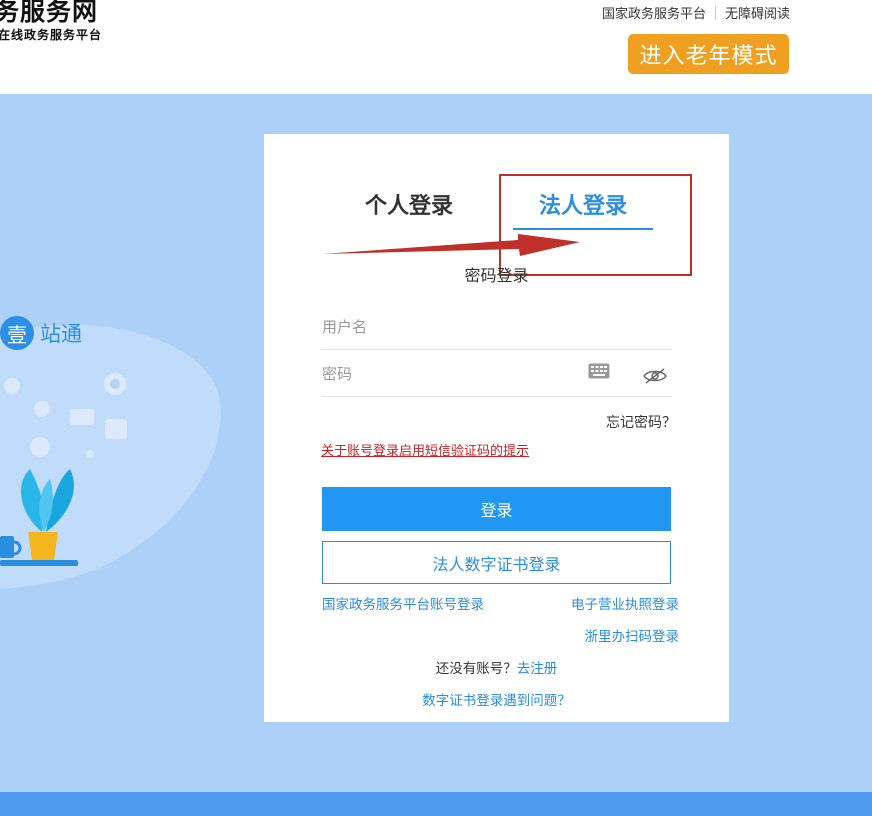 This screenshot has height=816, width=872. What do you see at coordinates (655, 376) in the screenshot?
I see `eye-off-icon` at bounding box center [655, 376].